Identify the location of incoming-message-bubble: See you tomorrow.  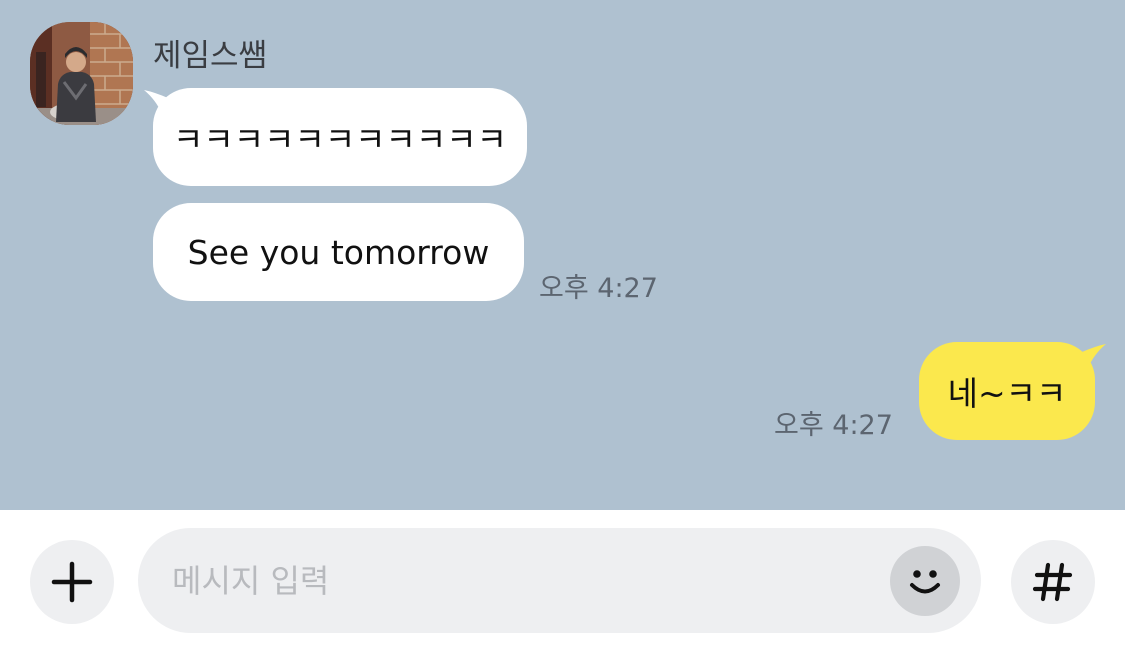
(338, 252).